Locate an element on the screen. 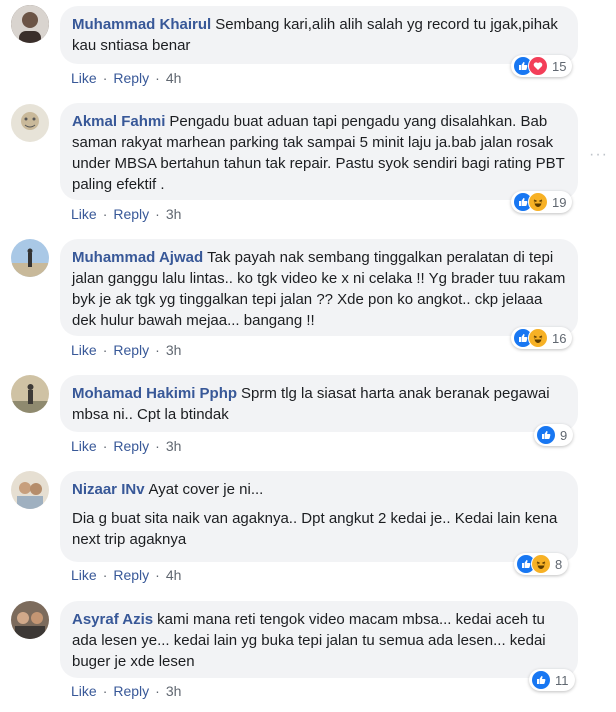 The height and width of the screenshot is (712, 616). reactions-badge: 16 is located at coordinates (542, 338).